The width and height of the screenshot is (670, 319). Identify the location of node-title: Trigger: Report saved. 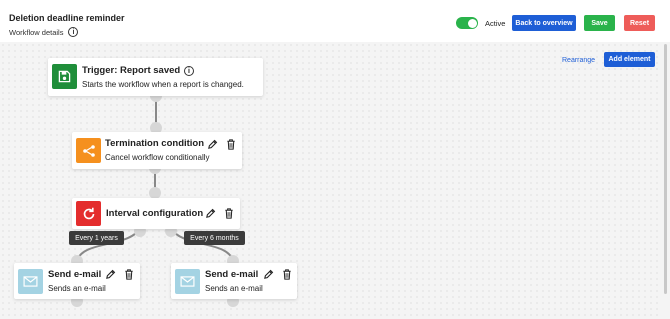
(131, 70).